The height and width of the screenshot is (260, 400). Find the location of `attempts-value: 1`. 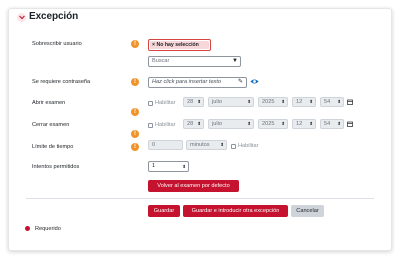

attempts-value: 1 is located at coordinates (154, 166).